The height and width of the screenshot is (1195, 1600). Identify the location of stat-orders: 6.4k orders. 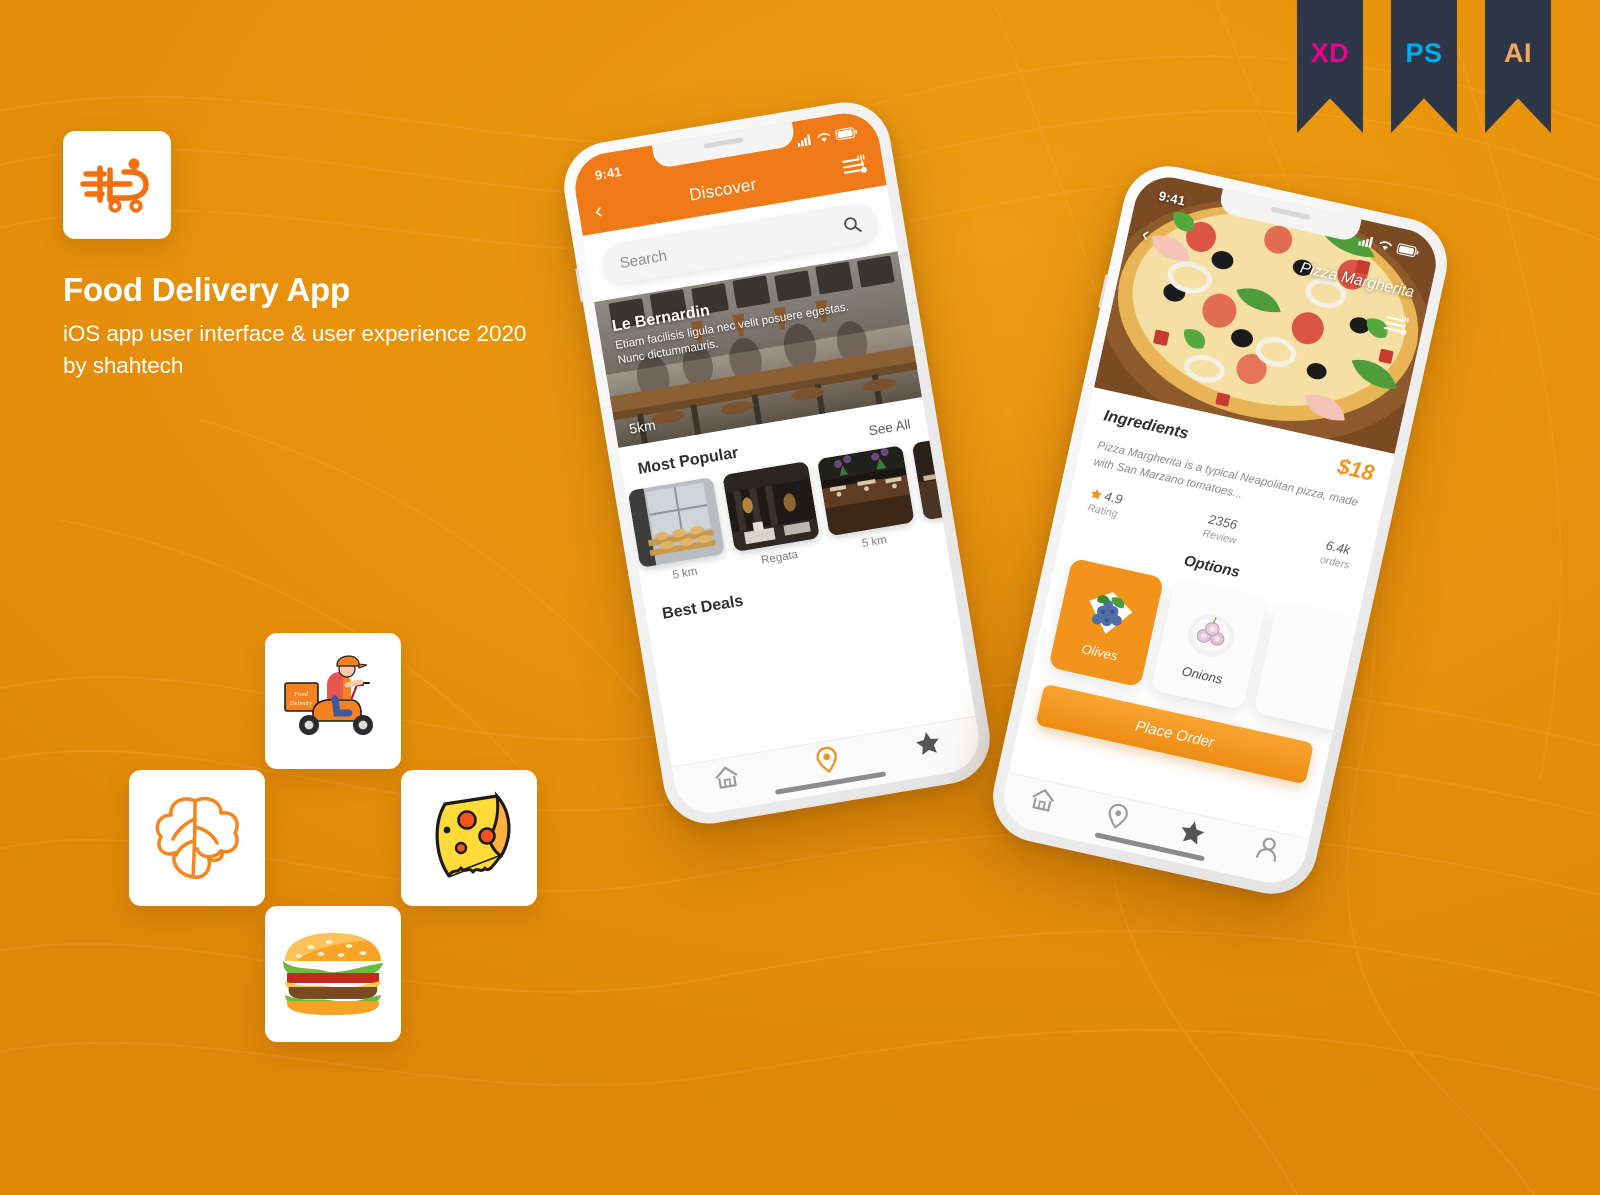
(1336, 554).